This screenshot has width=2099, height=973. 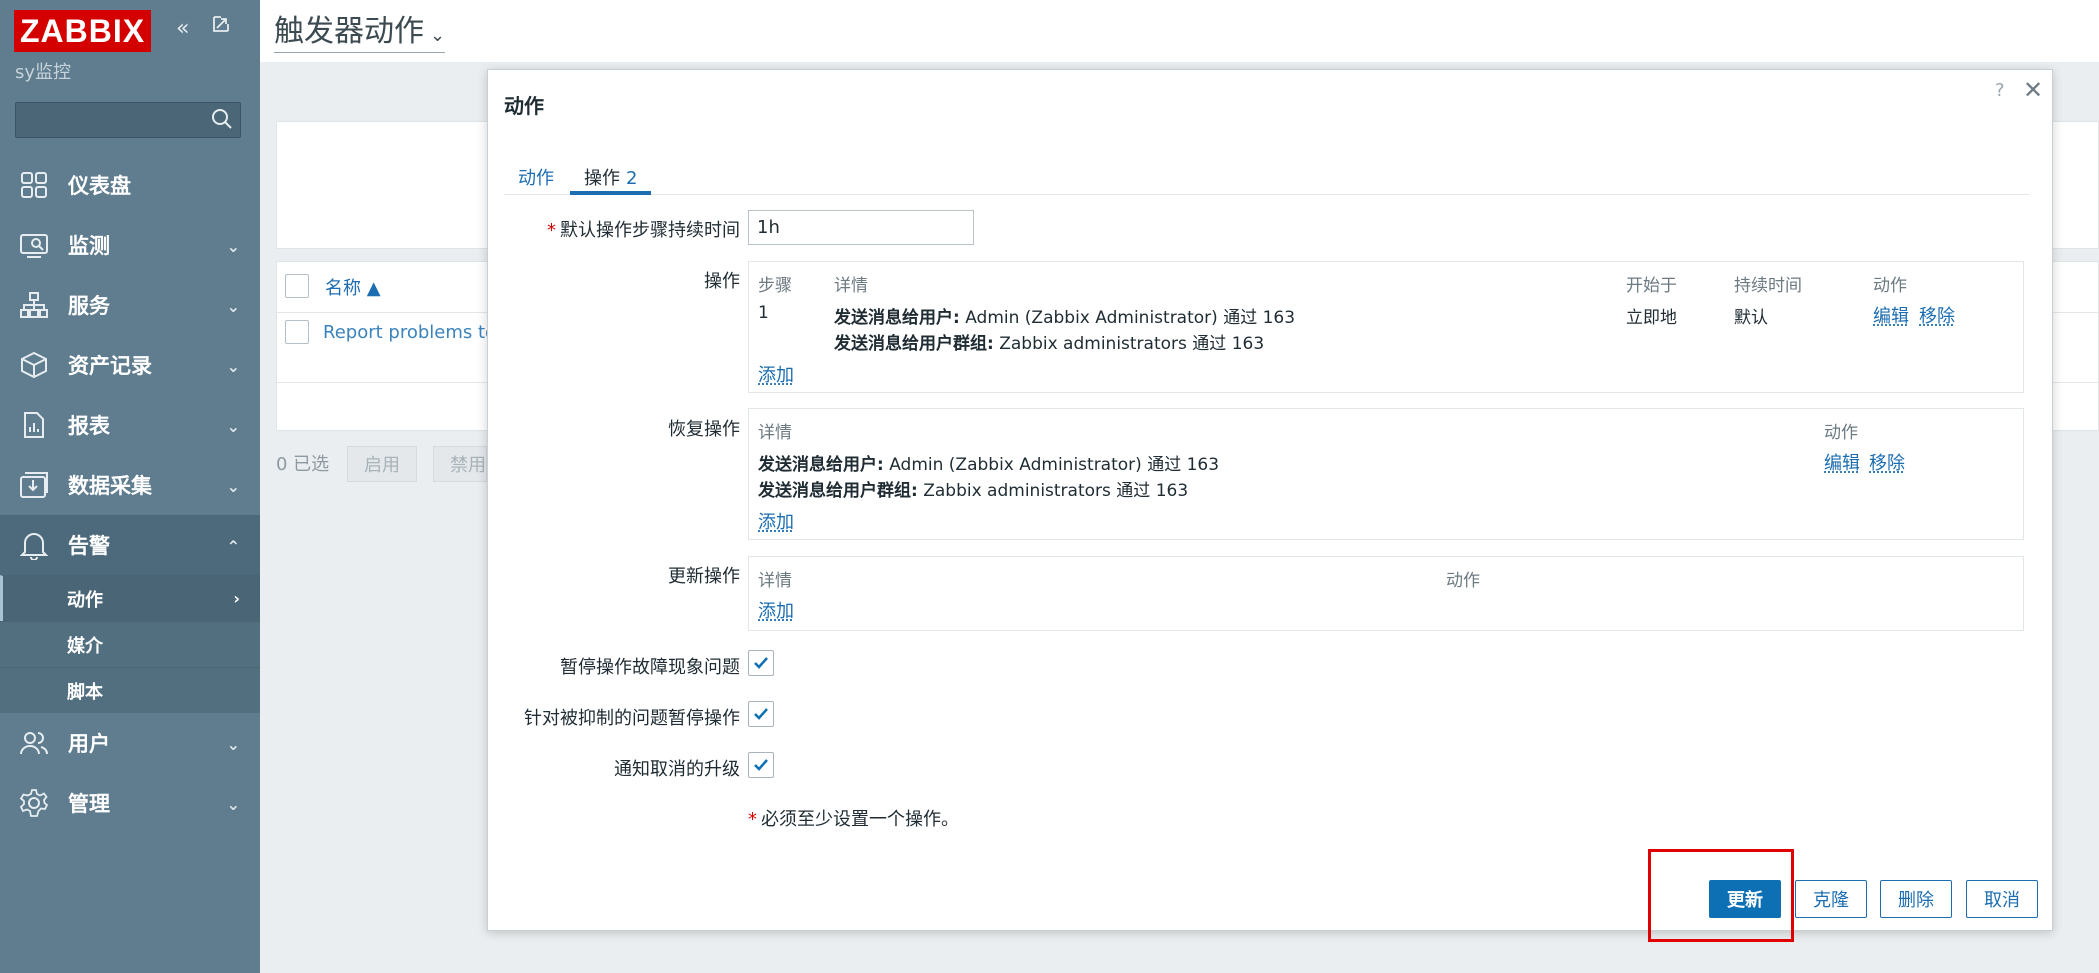 What do you see at coordinates (1887, 462) in the screenshot?
I see `remove-recovery-link: 移除` at bounding box center [1887, 462].